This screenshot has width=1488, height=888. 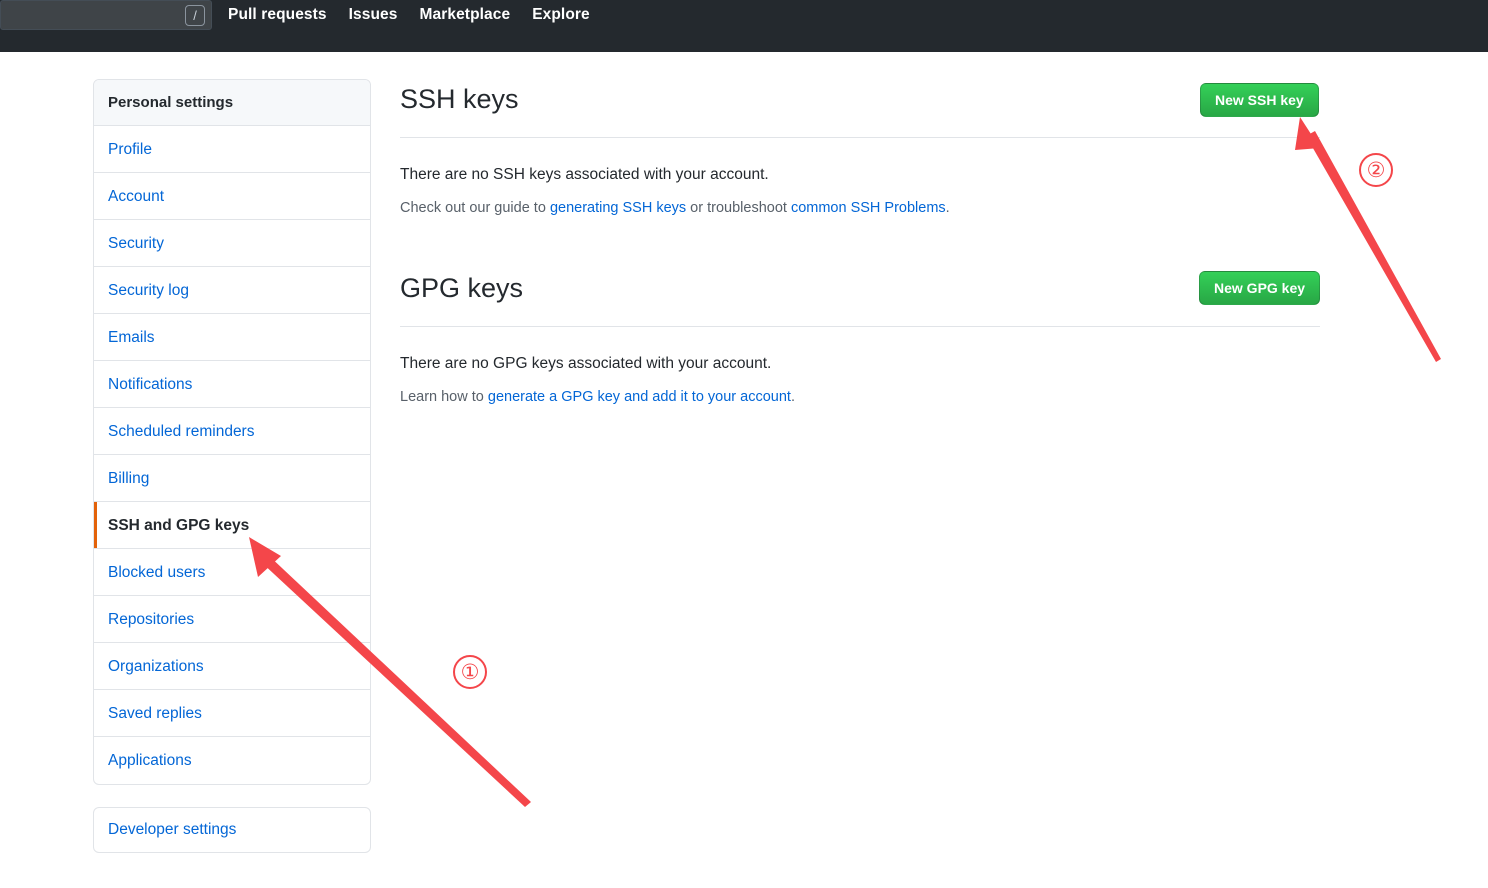 I want to click on ssh-help-prefix: Check out our guide to, so click(x=475, y=208).